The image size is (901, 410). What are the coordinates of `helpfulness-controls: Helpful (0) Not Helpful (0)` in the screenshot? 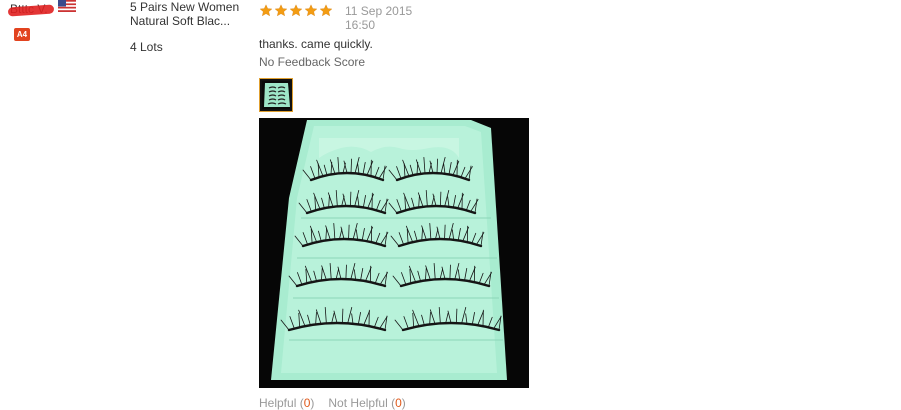 It's located at (332, 403).